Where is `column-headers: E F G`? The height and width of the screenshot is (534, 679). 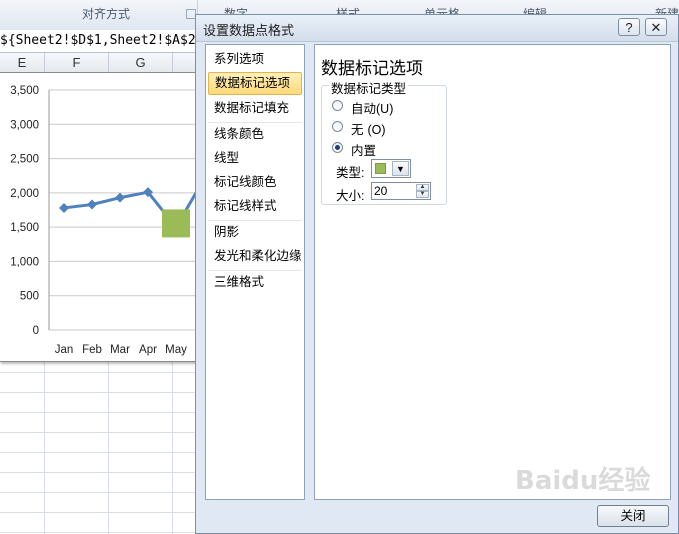 column-headers: E F G is located at coordinates (100, 63).